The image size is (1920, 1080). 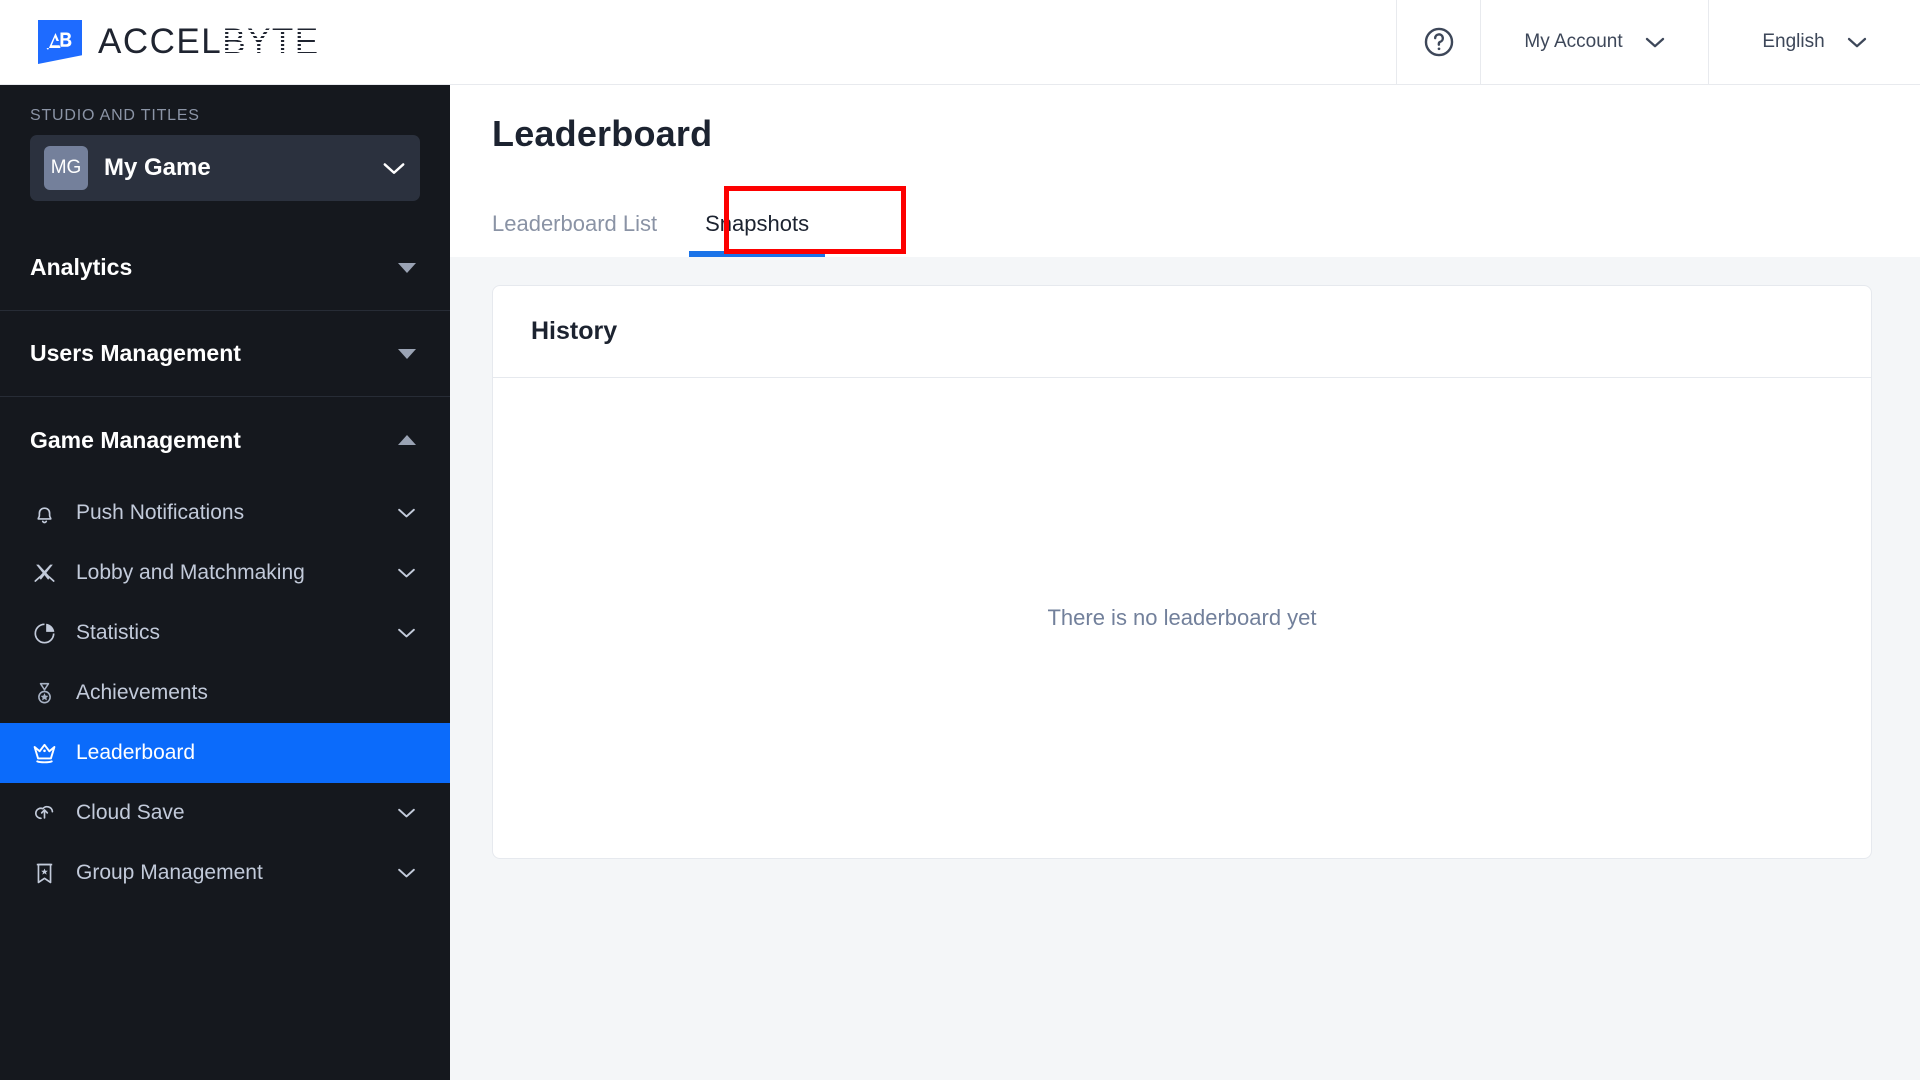 I want to click on sidebar-section-title: Users Management, so click(x=135, y=353).